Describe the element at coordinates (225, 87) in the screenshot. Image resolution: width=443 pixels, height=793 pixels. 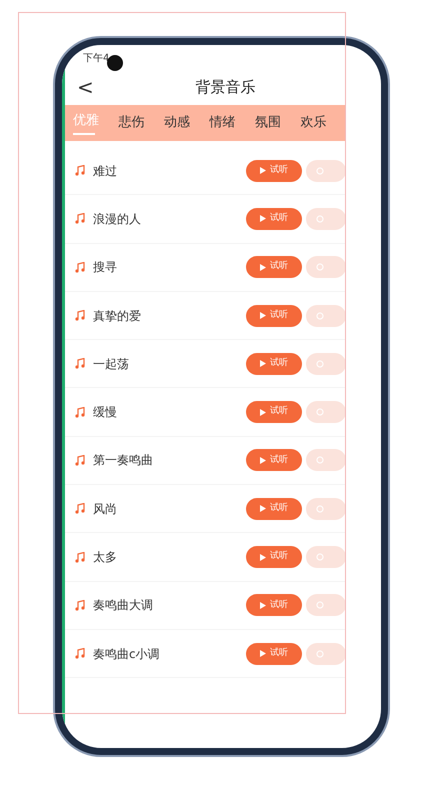
I see `page-title: 背景音乐` at that location.